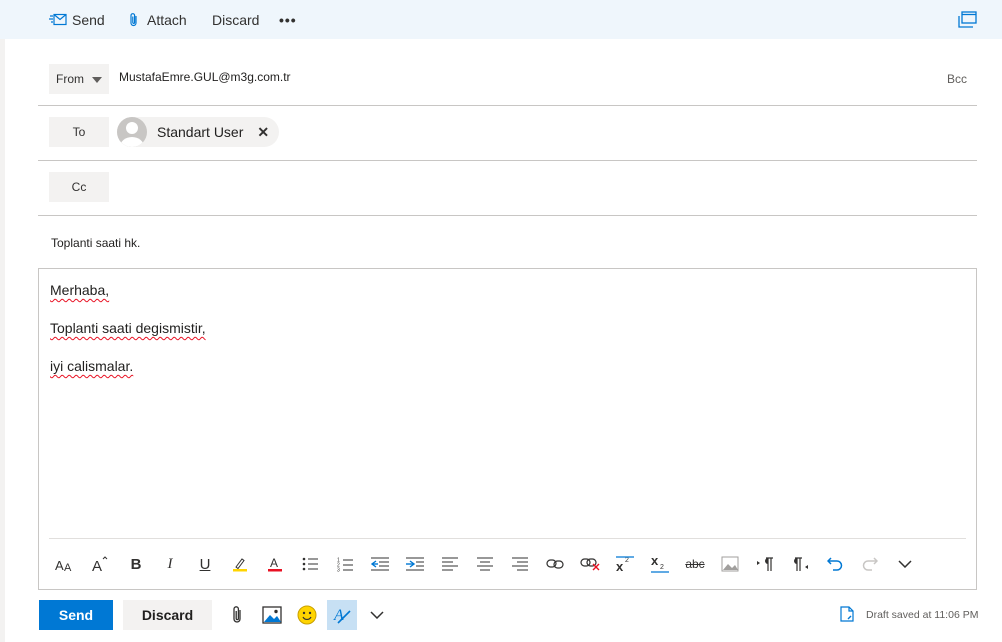  Describe the element at coordinates (695, 564) in the screenshot. I see `strikethrough-icon: abc` at that location.